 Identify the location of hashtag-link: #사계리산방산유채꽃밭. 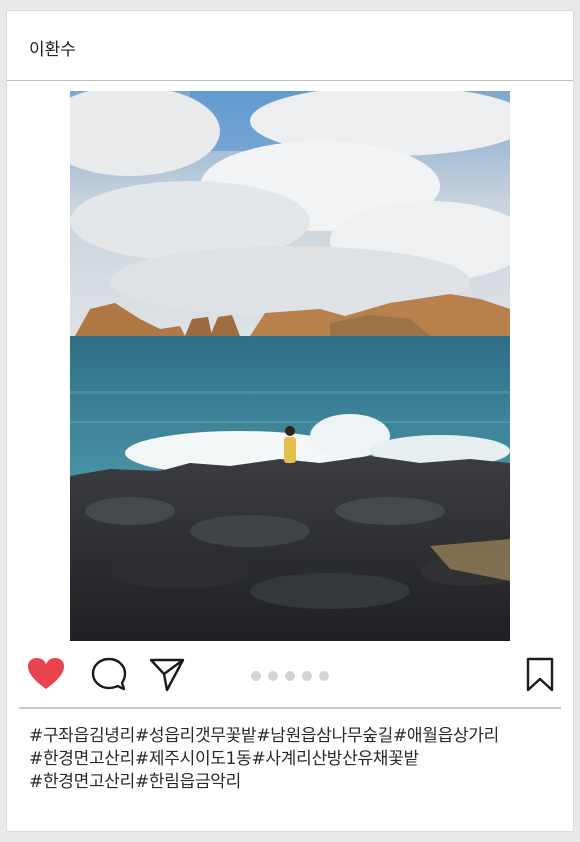
(335, 759).